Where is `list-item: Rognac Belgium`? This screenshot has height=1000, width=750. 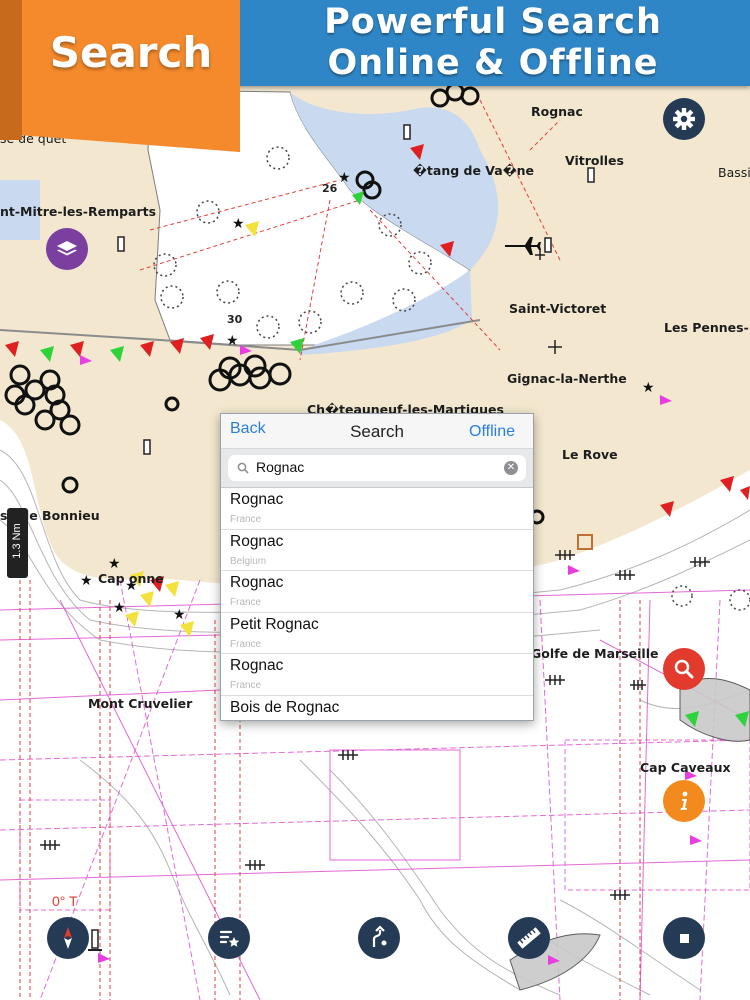 list-item: Rognac Belgium is located at coordinates (377, 550).